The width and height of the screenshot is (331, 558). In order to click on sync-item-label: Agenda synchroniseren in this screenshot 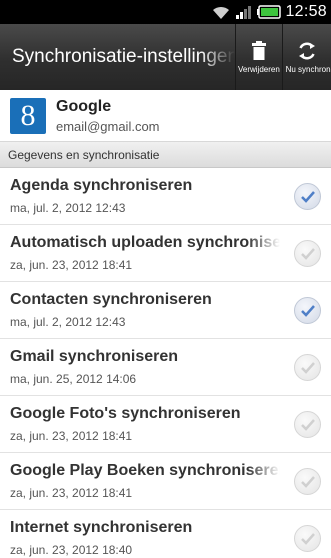, I will do `click(101, 185)`.